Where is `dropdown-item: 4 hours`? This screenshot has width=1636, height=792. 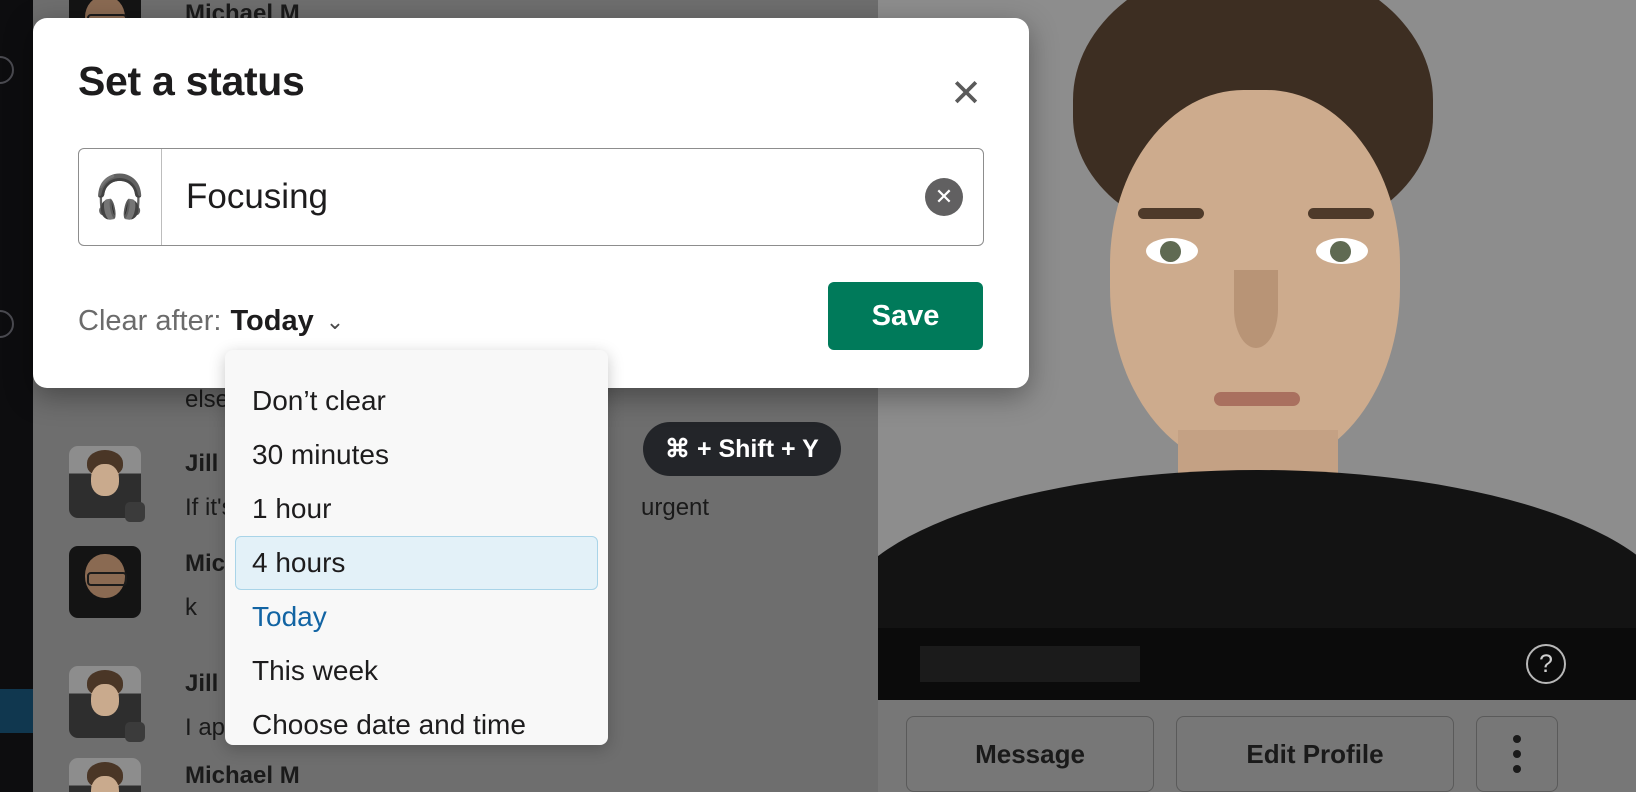
dropdown-item: 4 hours is located at coordinates (416, 563).